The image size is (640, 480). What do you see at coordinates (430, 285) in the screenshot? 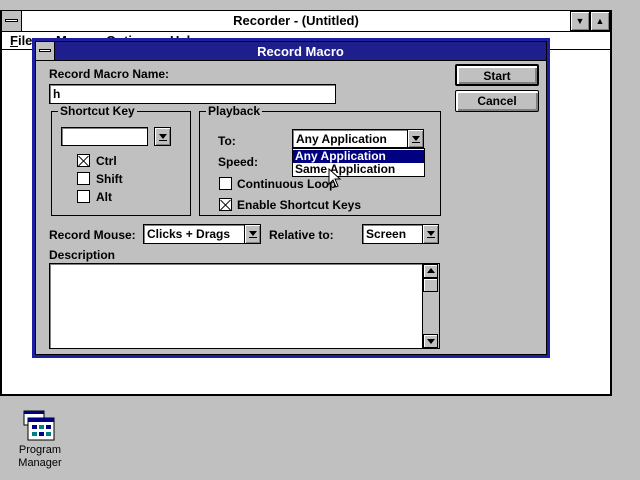
I see `scroll-thumb` at bounding box center [430, 285].